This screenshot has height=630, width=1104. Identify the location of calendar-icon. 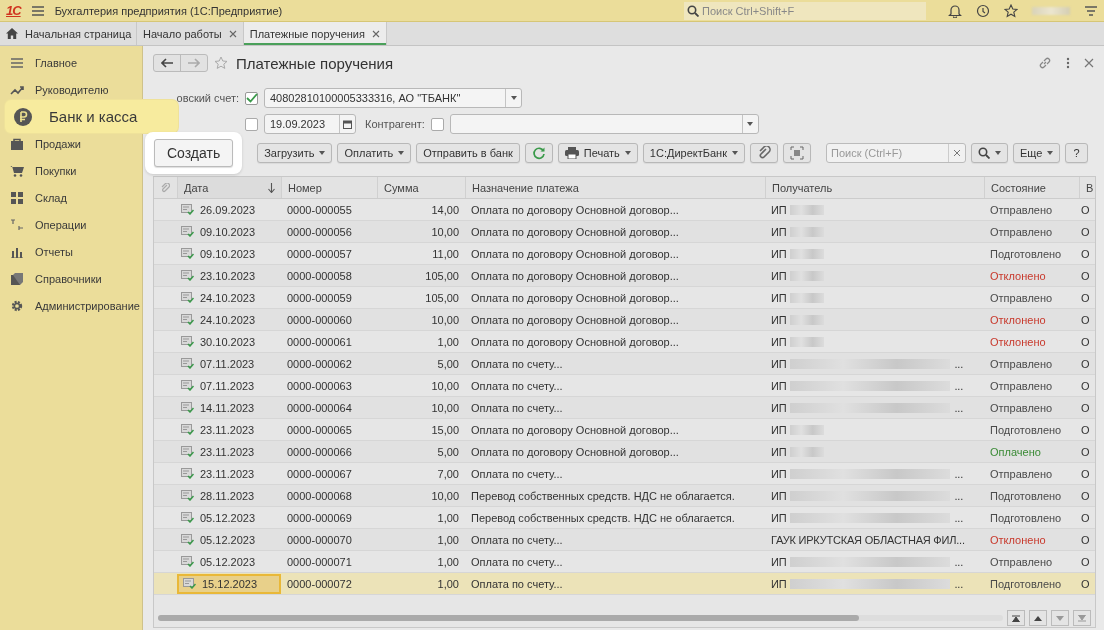
(347, 124).